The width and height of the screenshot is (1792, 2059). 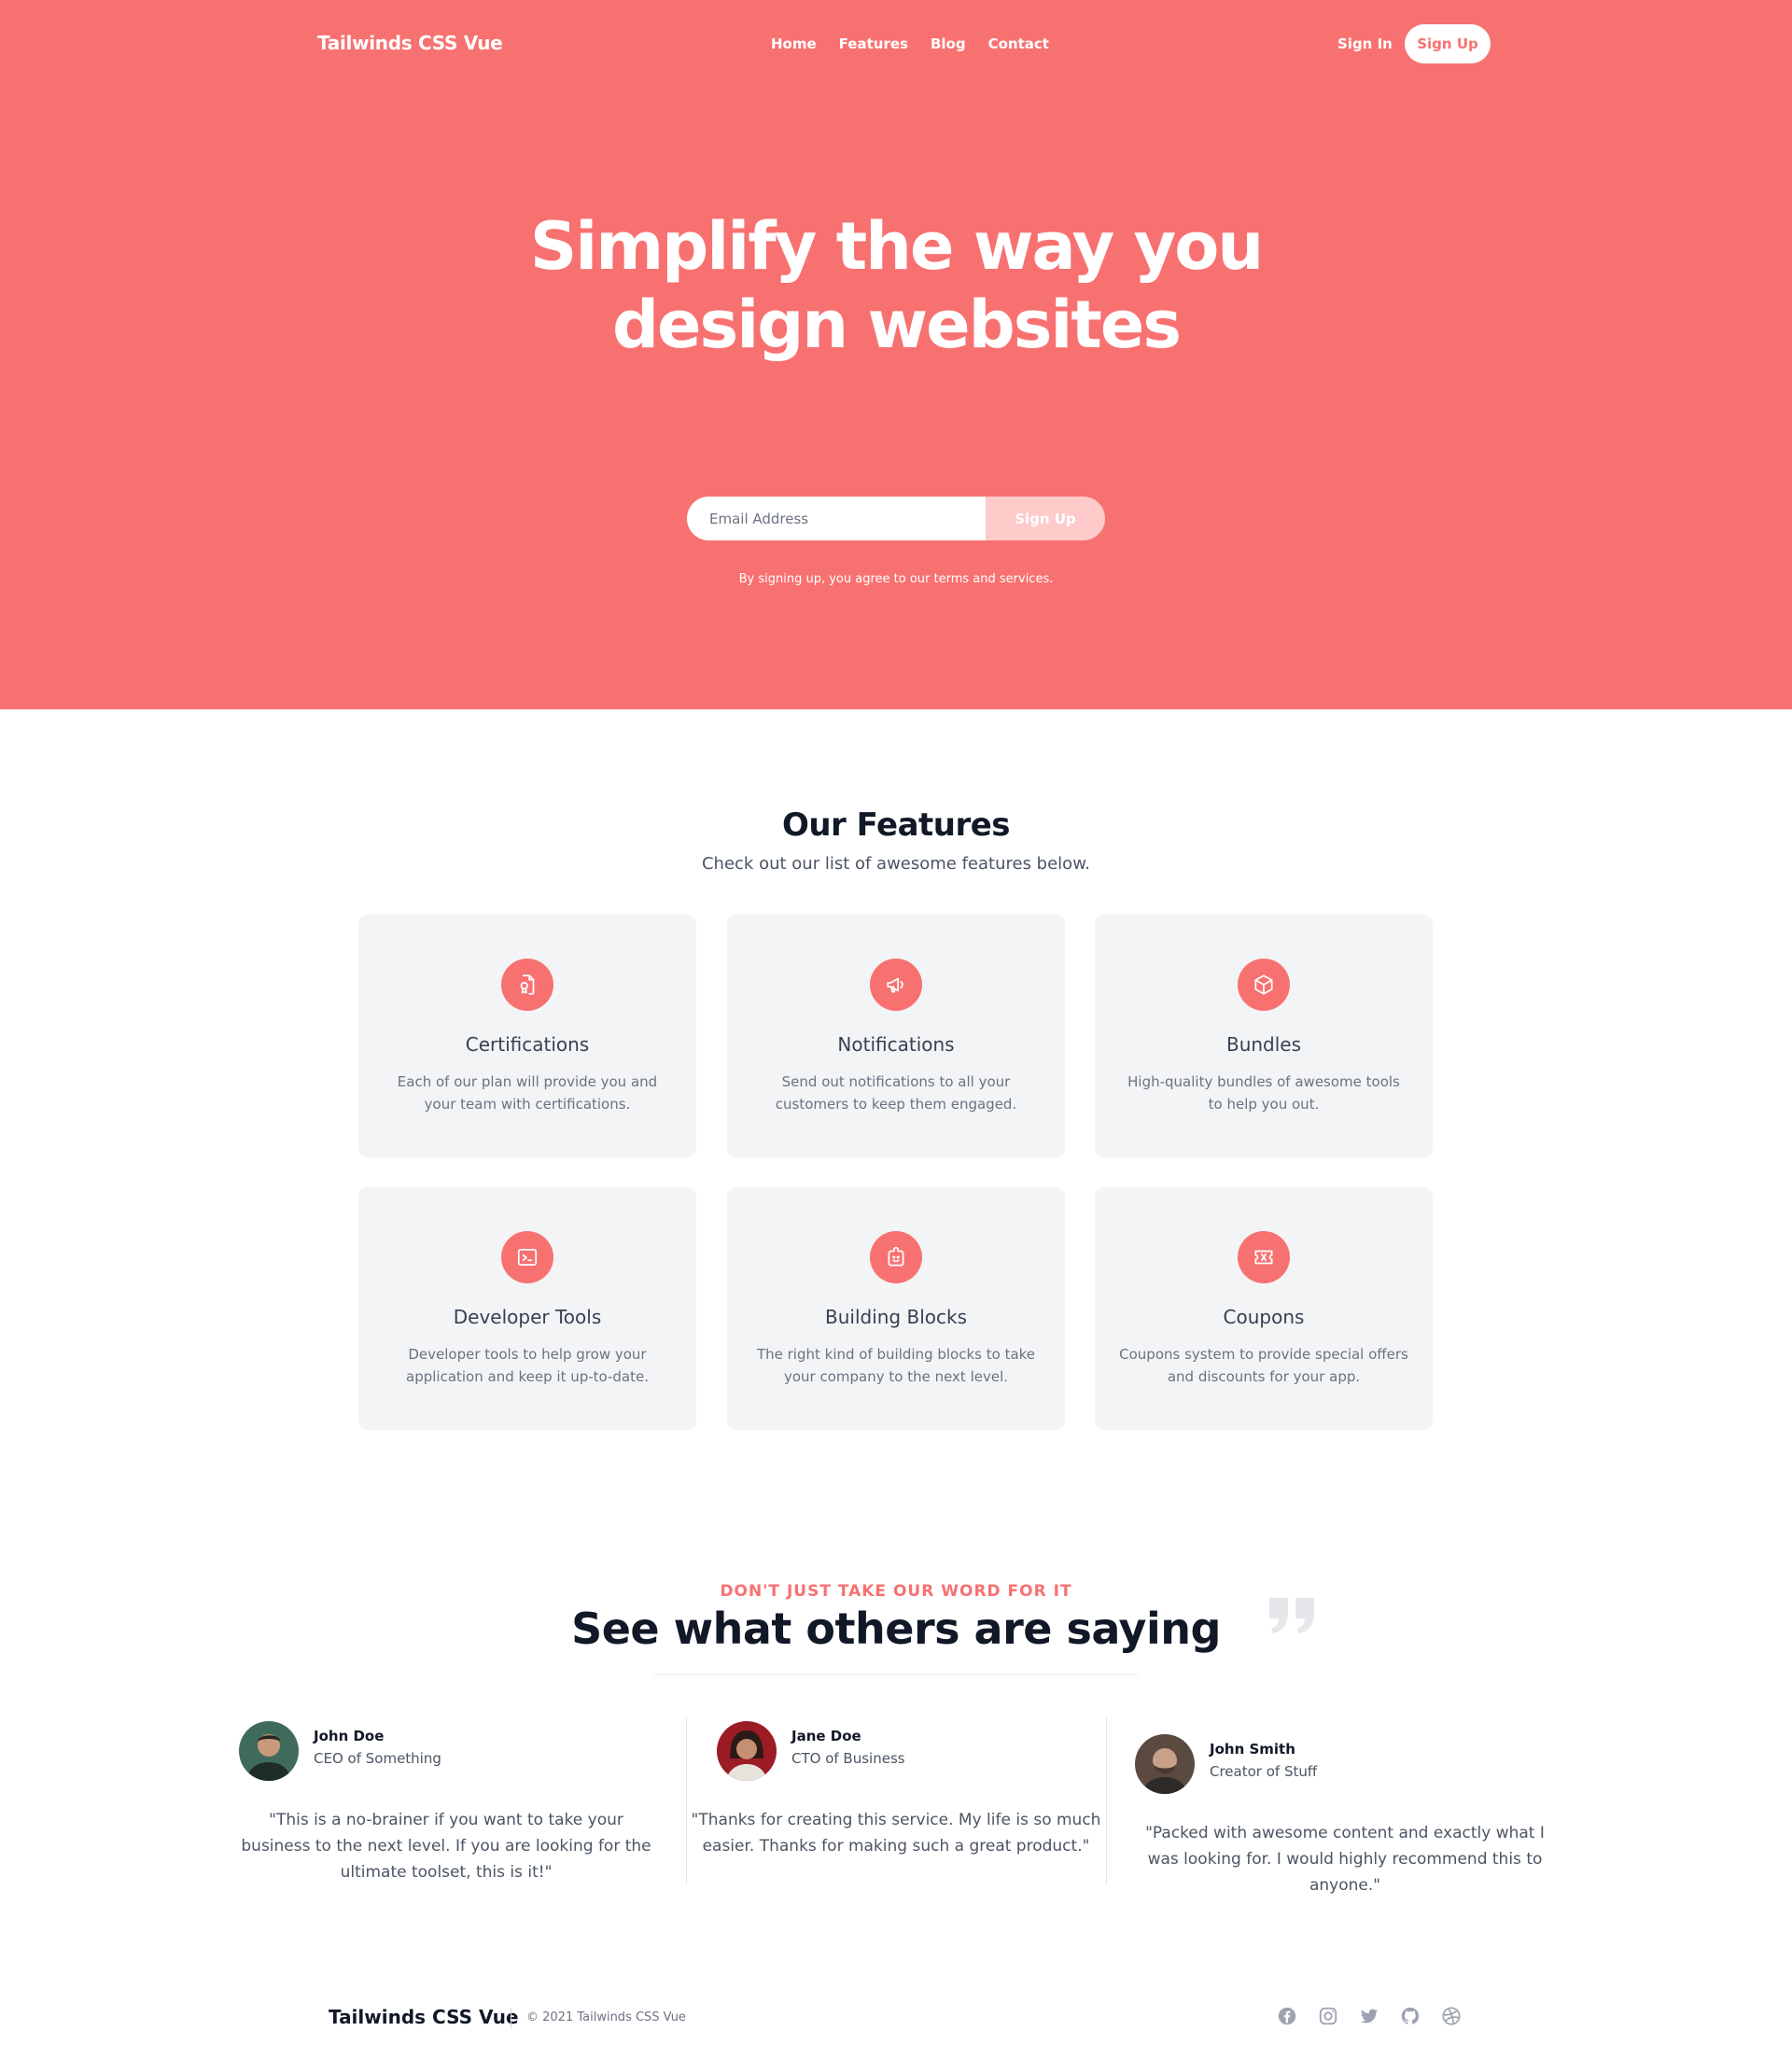 I want to click on testimonial-role: Creator of Stuff, so click(x=1264, y=1771).